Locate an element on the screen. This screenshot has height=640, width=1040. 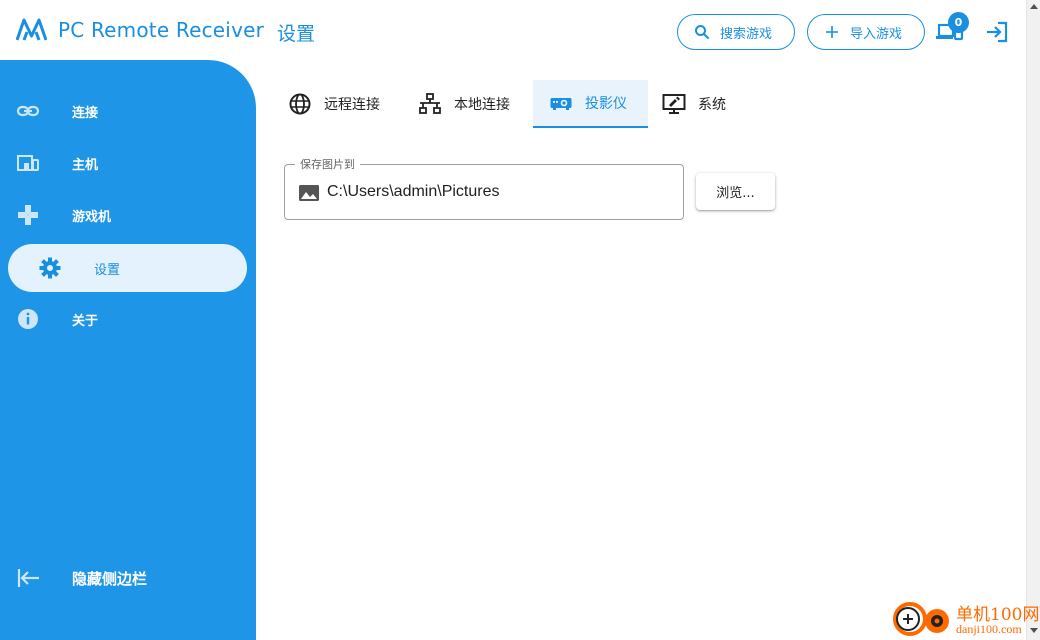
import-games-label: 导入游戏 is located at coordinates (876, 34).